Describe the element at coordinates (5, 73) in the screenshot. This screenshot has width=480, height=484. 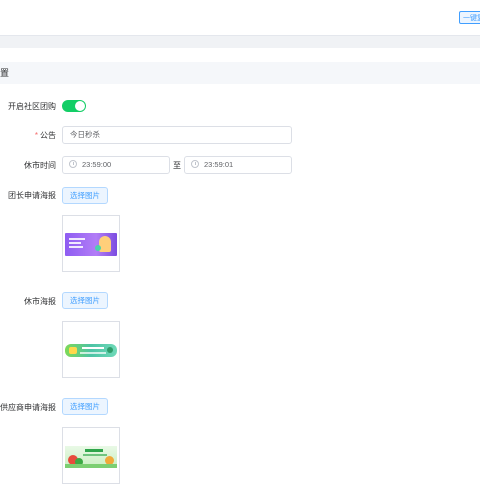
I see `section-title: 置` at that location.